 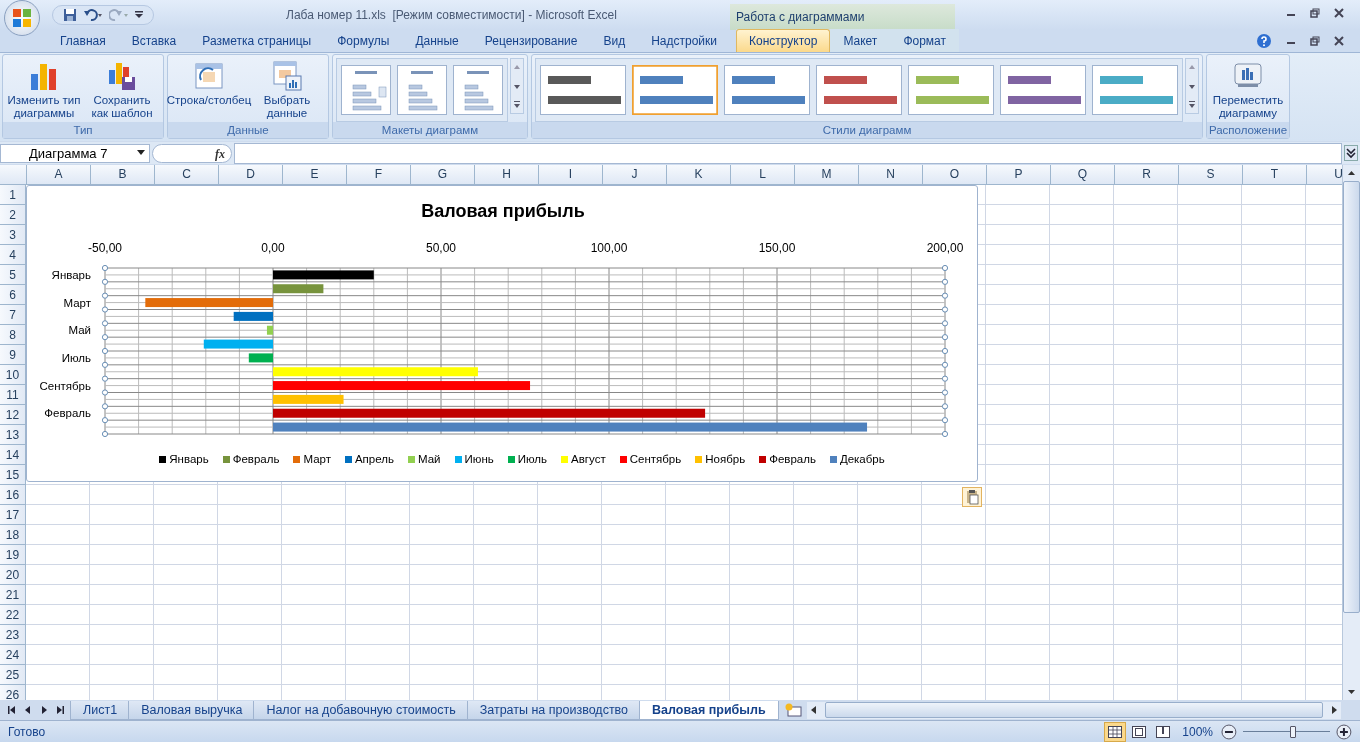 I want to click on column-header: F, so click(x=379, y=174).